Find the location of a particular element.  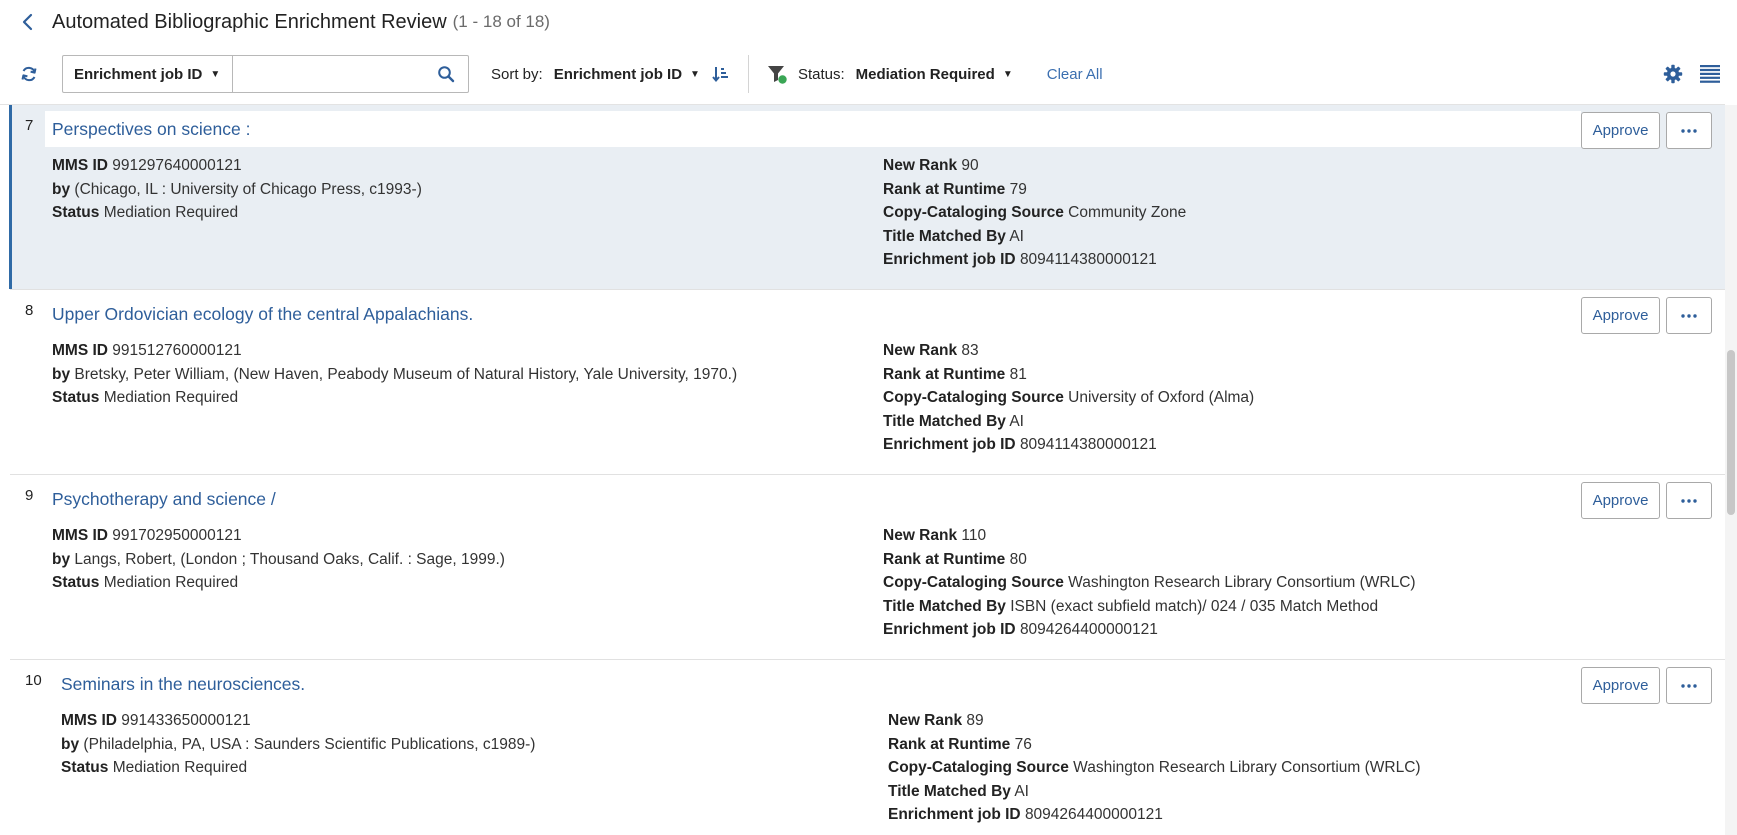

row-title-bar: Perspectives on science : is located at coordinates (813, 129).